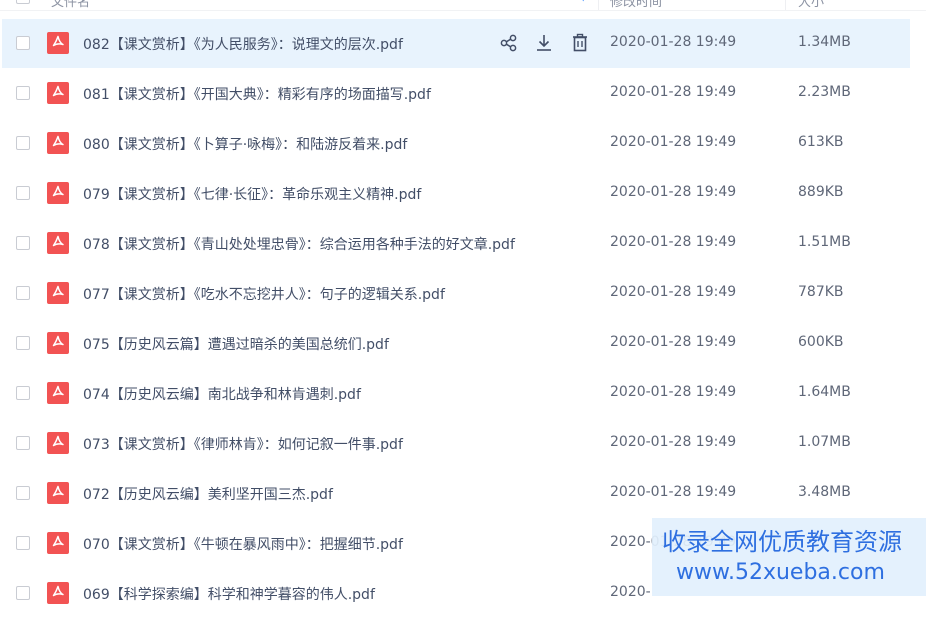 The width and height of the screenshot is (926, 618). I want to click on column-header-name: 文件名, so click(70, 5).